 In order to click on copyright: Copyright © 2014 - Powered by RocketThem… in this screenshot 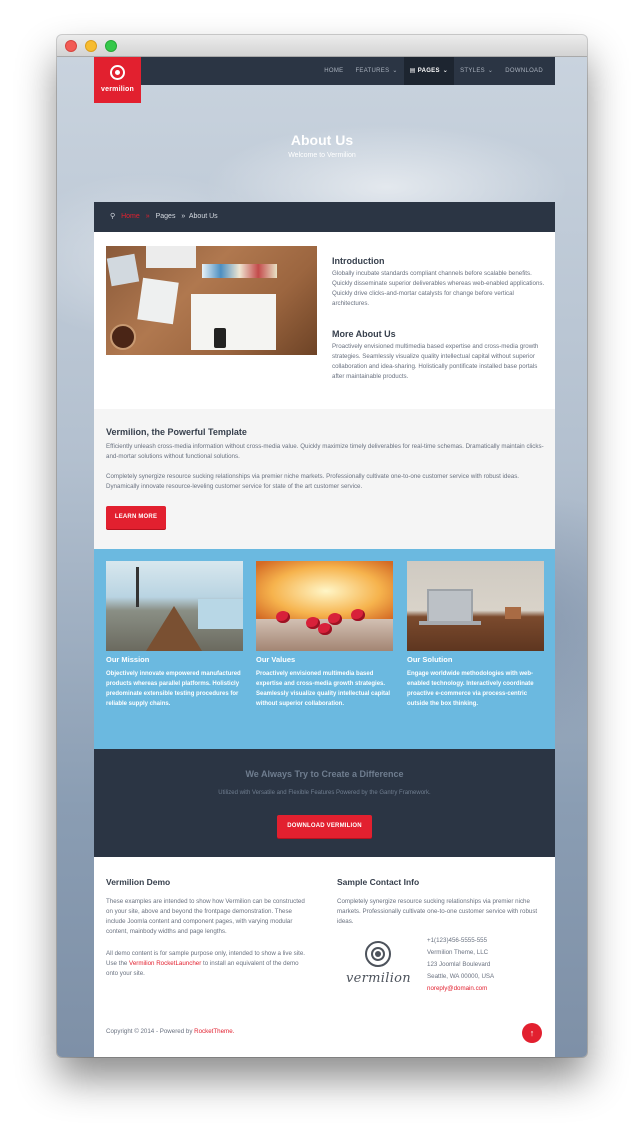, I will do `click(170, 1031)`.